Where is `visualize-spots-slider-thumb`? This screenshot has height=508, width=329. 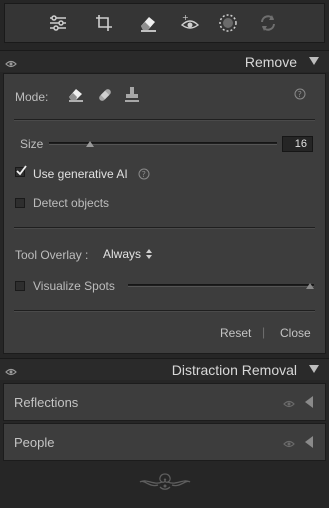 visualize-spots-slider-thumb is located at coordinates (310, 286).